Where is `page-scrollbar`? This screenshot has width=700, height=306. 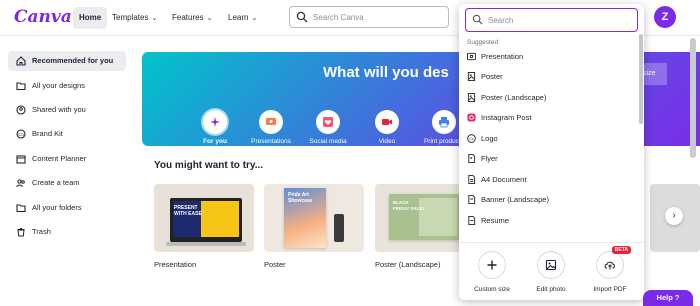
page-scrollbar is located at coordinates (693, 98).